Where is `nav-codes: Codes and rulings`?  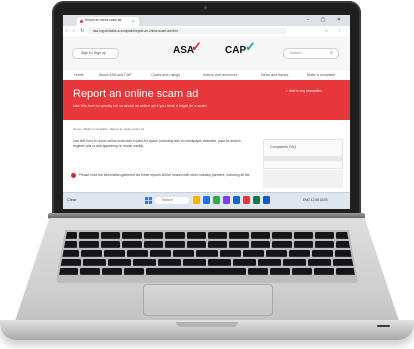
nav-codes: Codes and rulings is located at coordinates (165, 75).